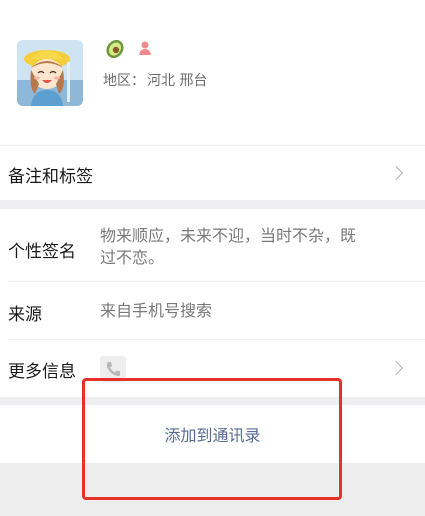  Describe the element at coordinates (228, 235) in the screenshot. I see `signature-line-1: 物来顺应，未来不迎，当时不杂，既` at that location.